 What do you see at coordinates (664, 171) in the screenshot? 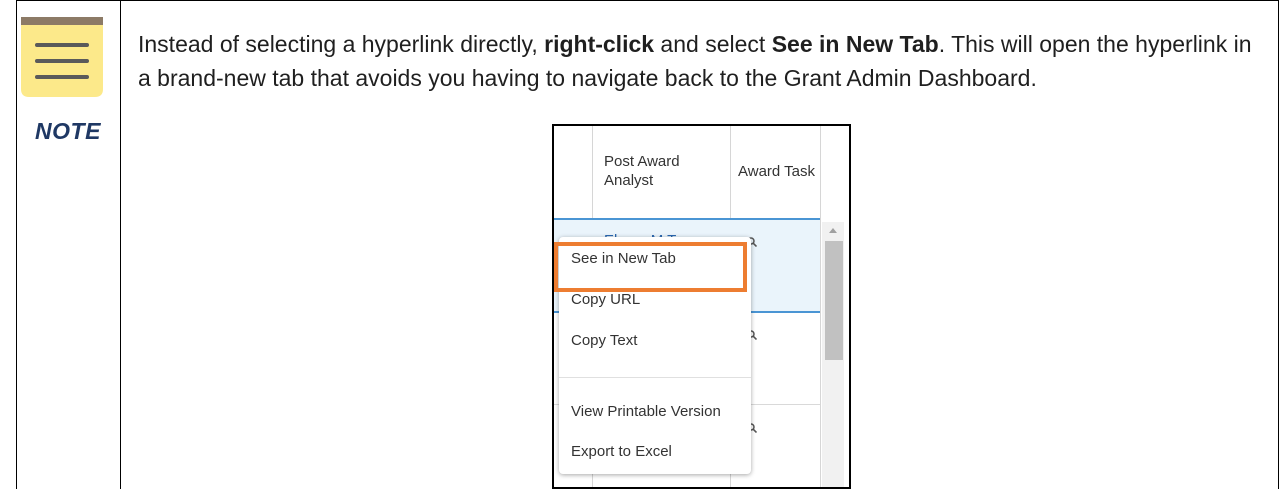
I see `column-header-post-award-analyst: Post Award Analyst` at bounding box center [664, 171].